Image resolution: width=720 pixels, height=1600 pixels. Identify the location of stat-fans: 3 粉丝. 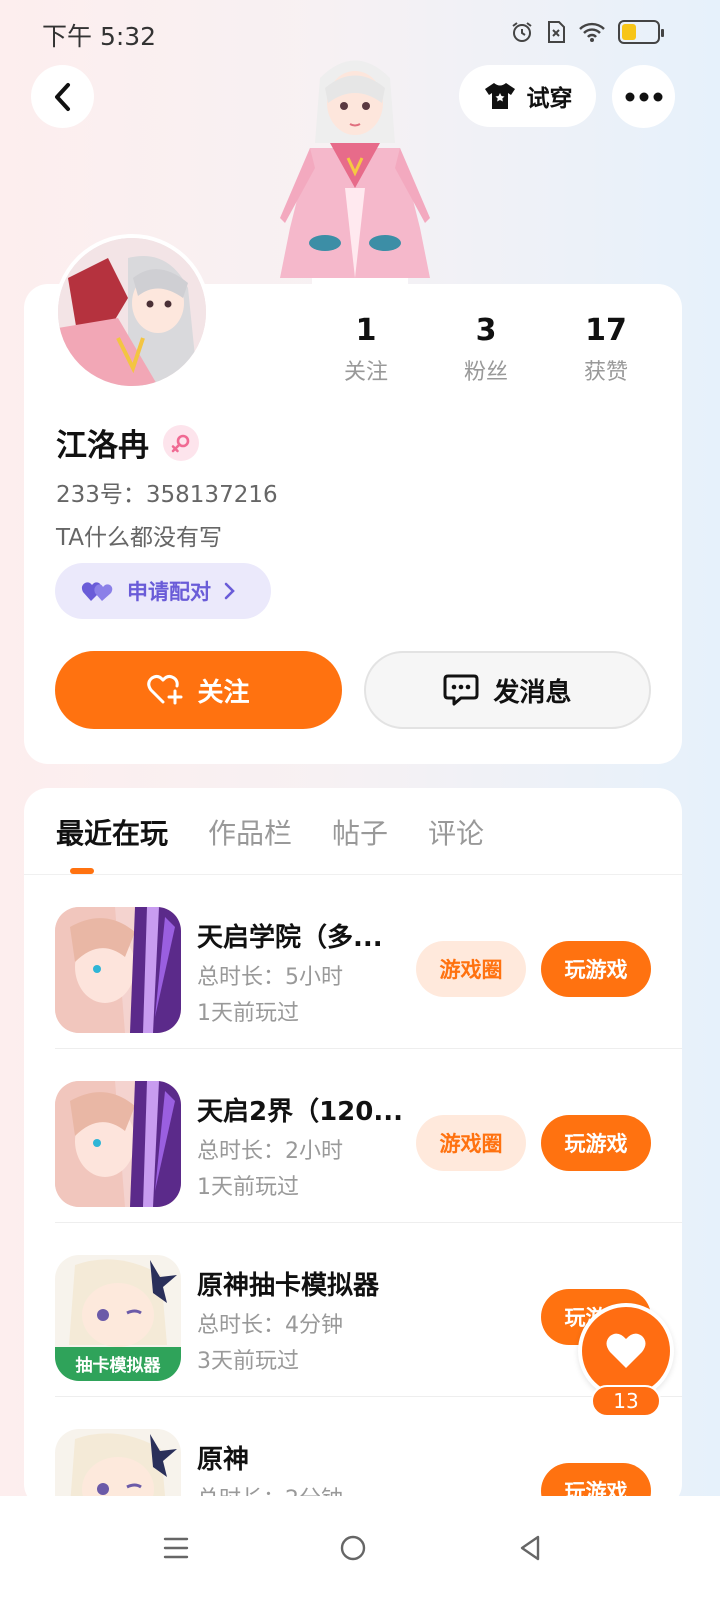
(486, 349).